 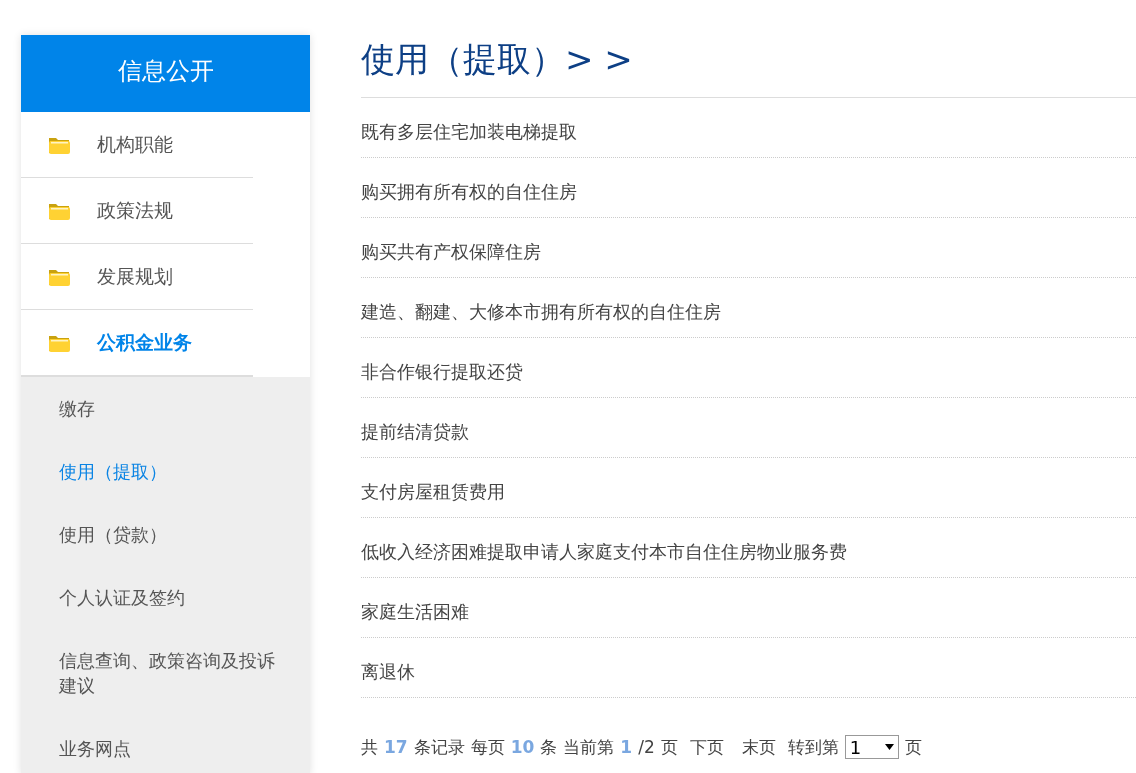 I want to click on sidebar-item: 政策法规, so click(x=137, y=211).